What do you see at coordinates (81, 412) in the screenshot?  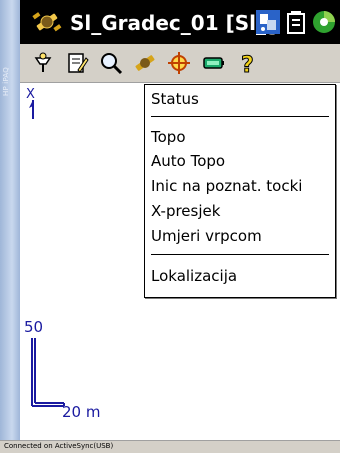 I see `scale-x-label: 20 m` at bounding box center [81, 412].